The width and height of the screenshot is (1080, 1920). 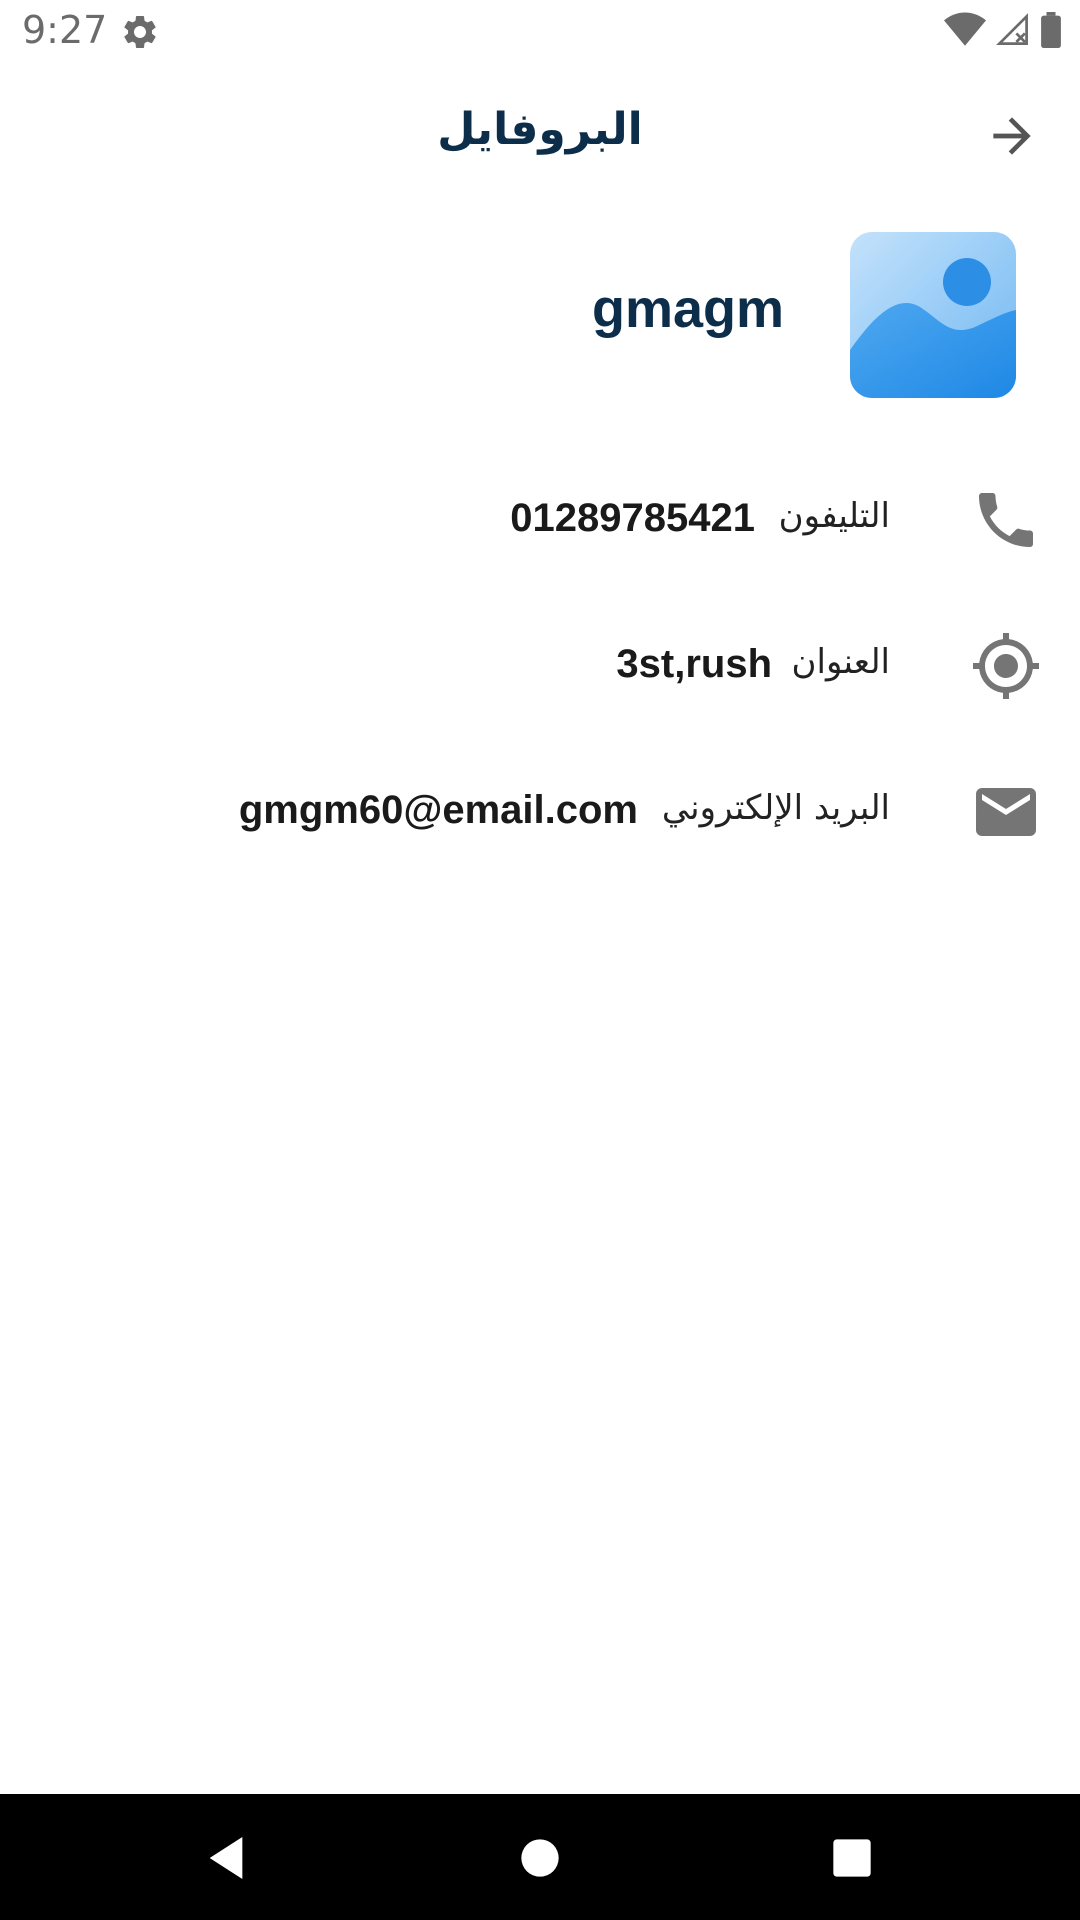 I want to click on phone-icon, so click(x=1006, y=520).